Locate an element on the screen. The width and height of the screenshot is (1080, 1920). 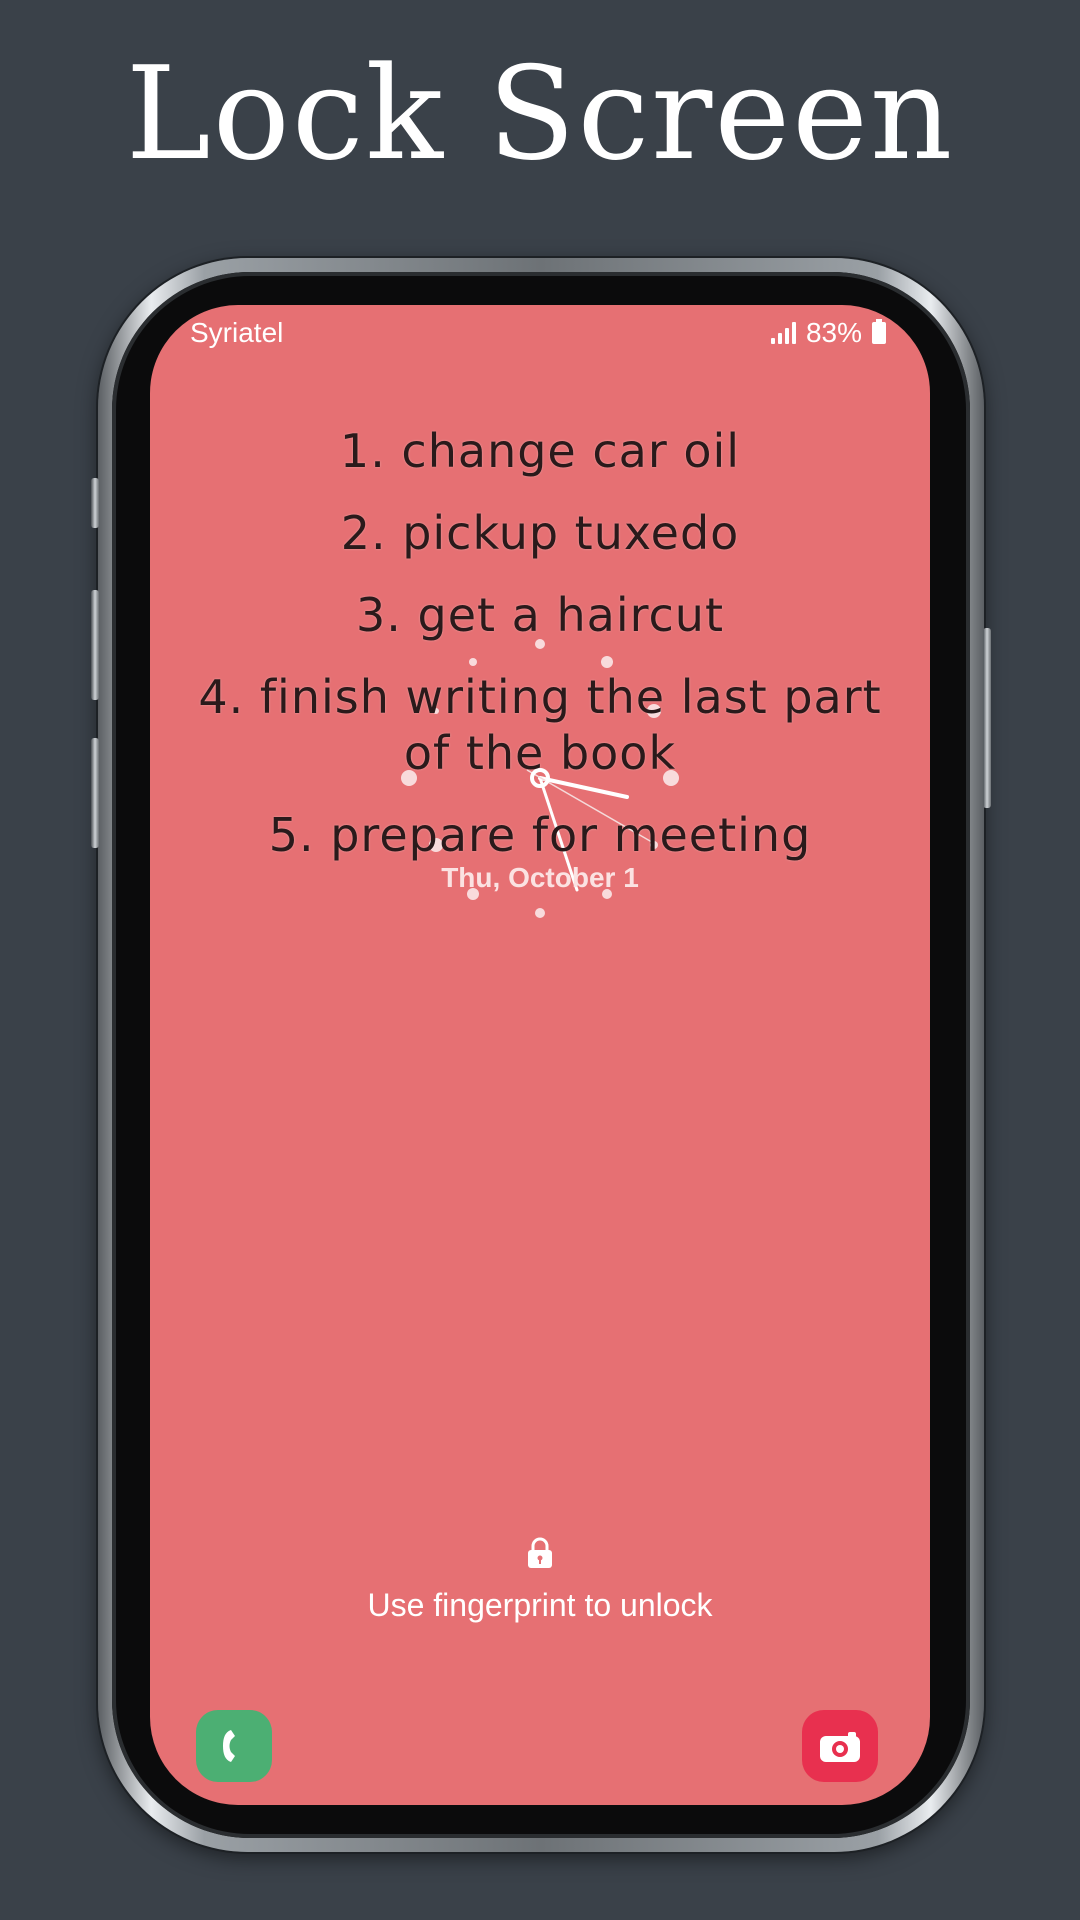
camera-icon is located at coordinates (840, 1747).